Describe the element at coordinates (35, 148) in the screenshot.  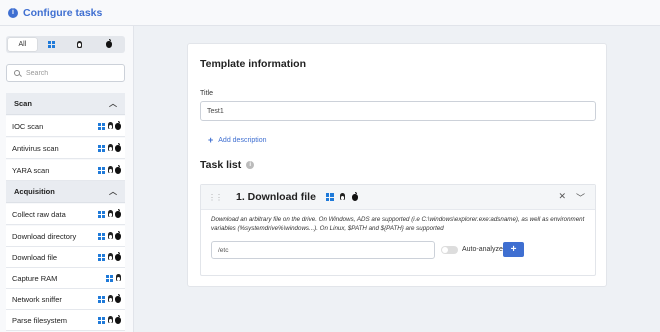
I see `sidebar-item-label: Antivirus scan` at that location.